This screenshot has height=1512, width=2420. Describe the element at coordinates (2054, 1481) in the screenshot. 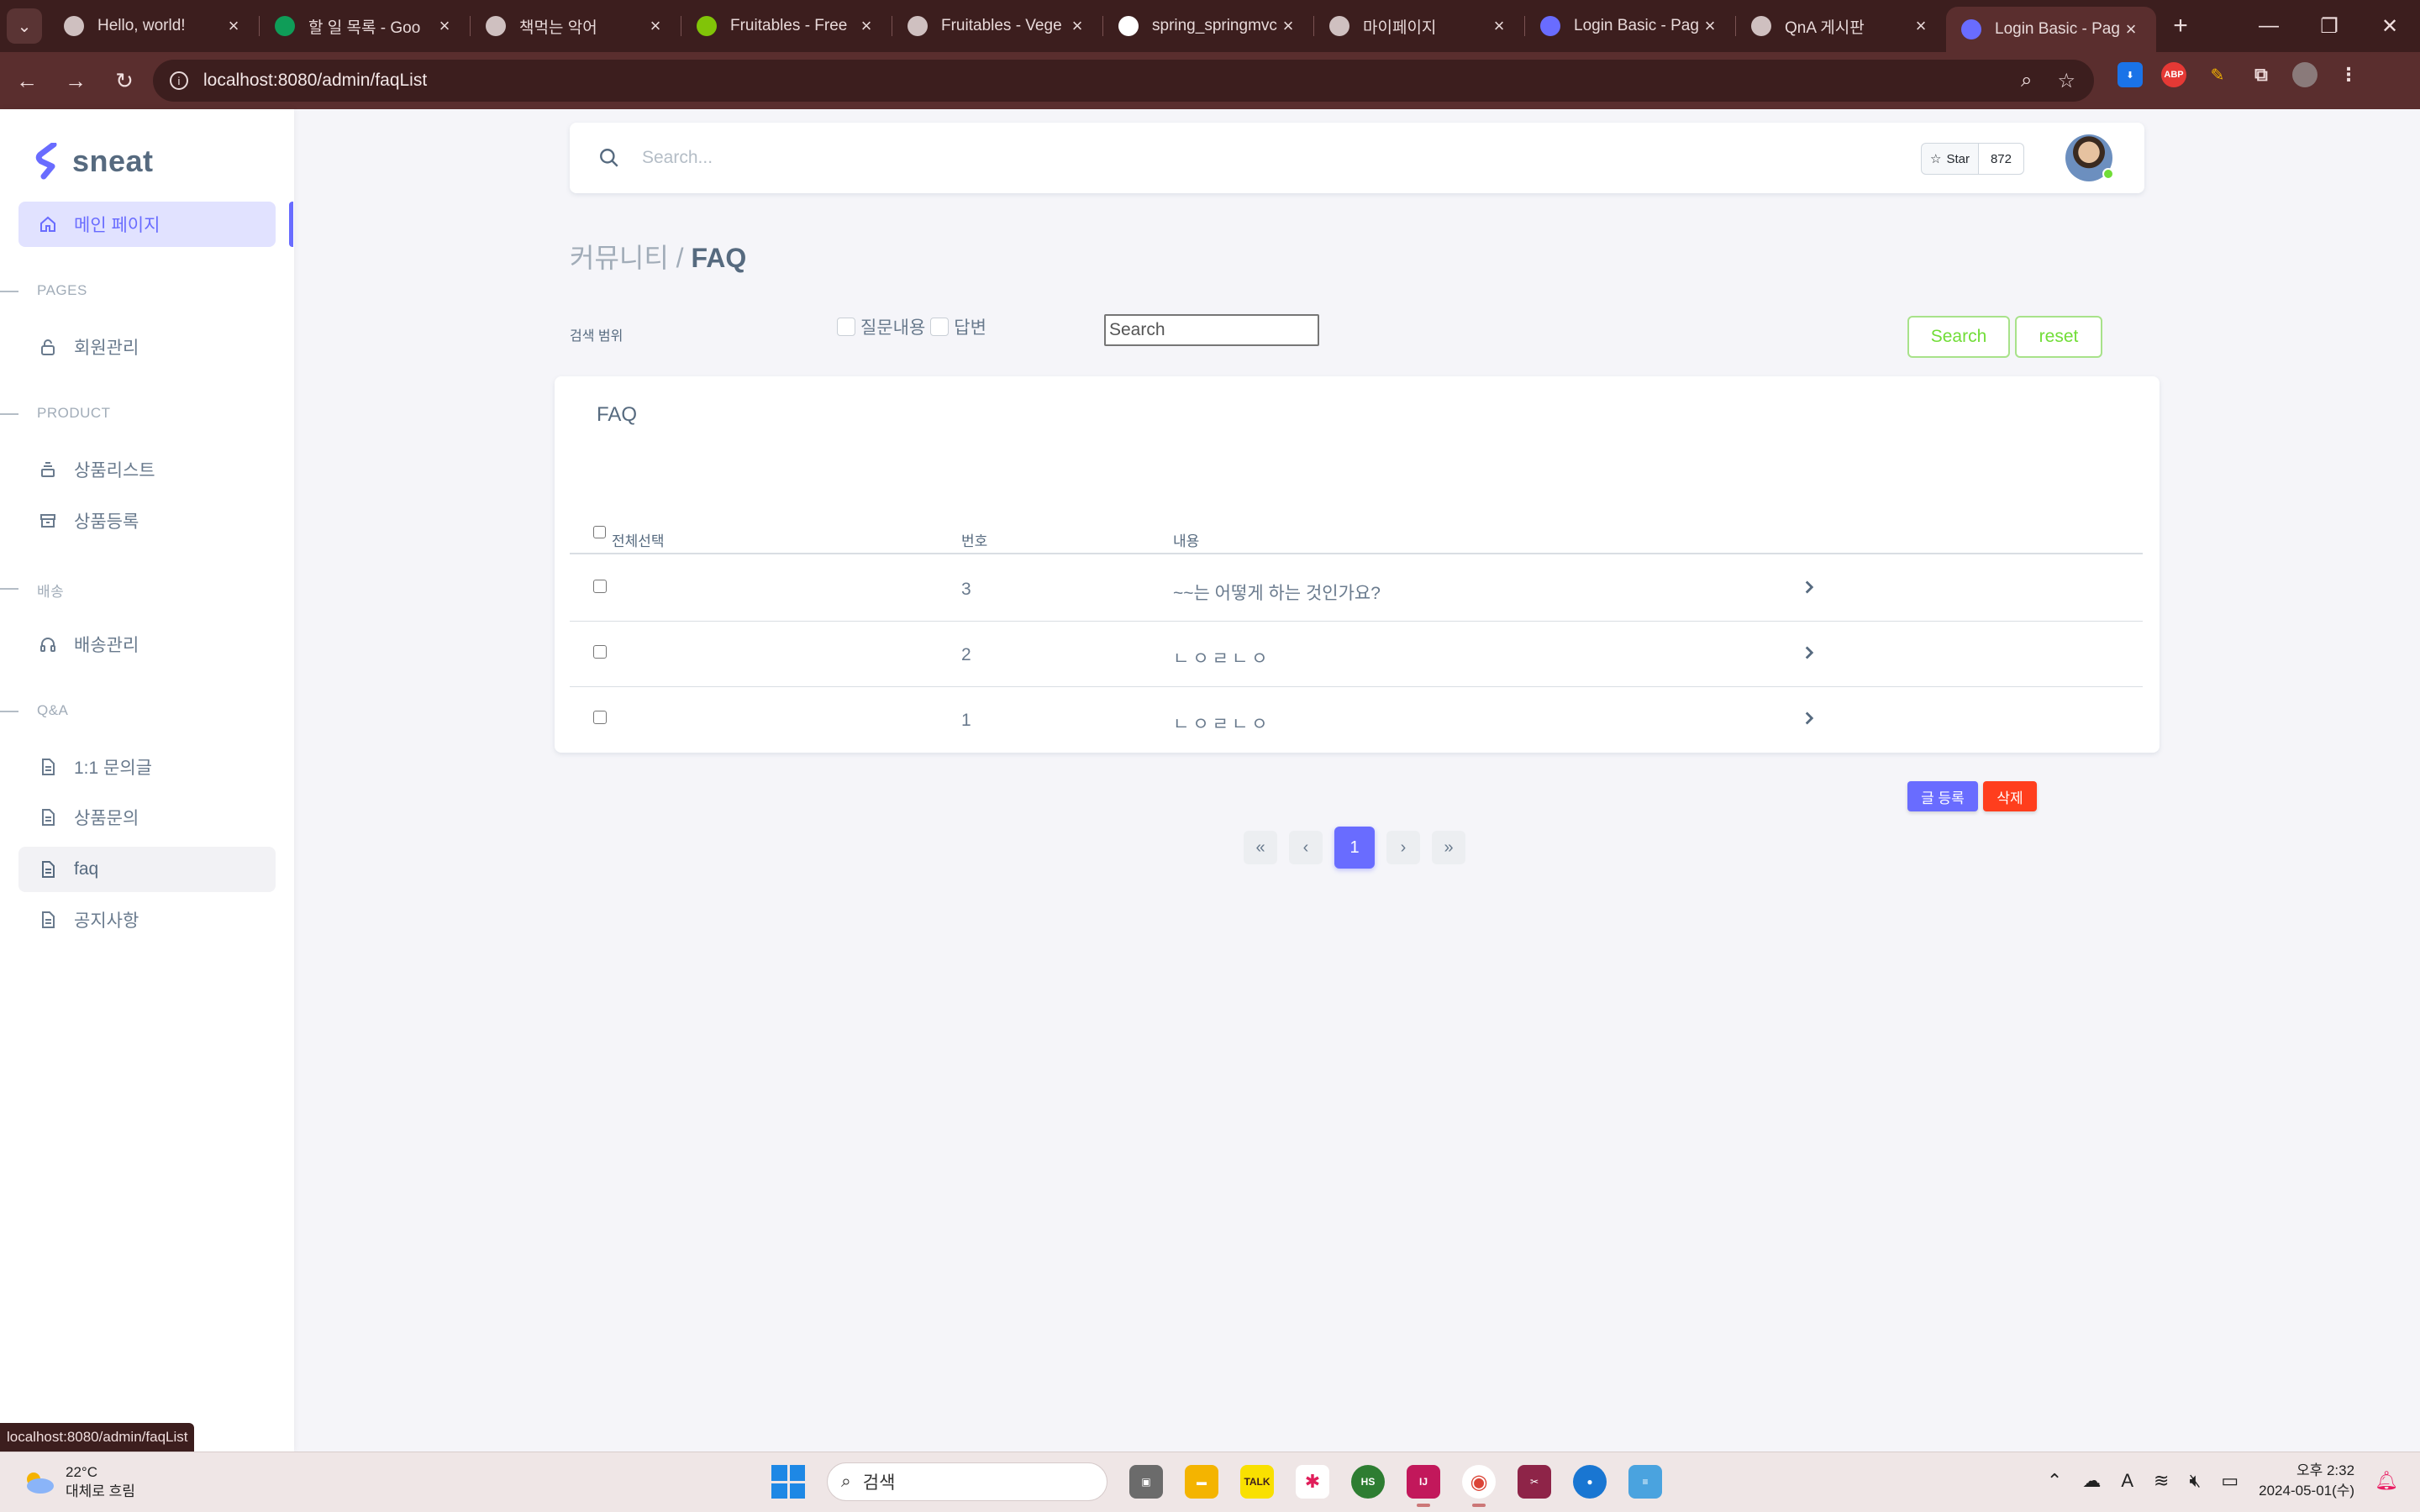

I see `chevron-up-icon: ⌃` at that location.